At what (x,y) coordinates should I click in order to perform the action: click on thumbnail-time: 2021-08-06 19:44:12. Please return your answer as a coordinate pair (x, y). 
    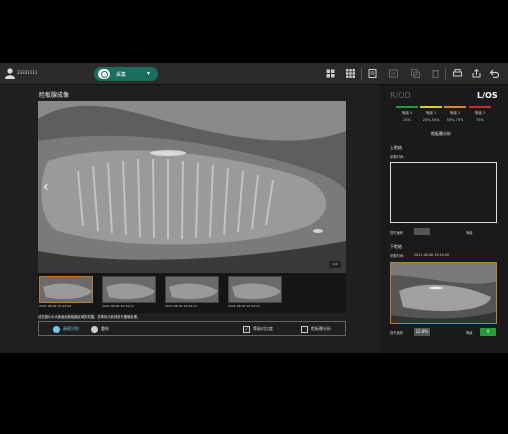
    Looking at the image, I should click on (181, 306).